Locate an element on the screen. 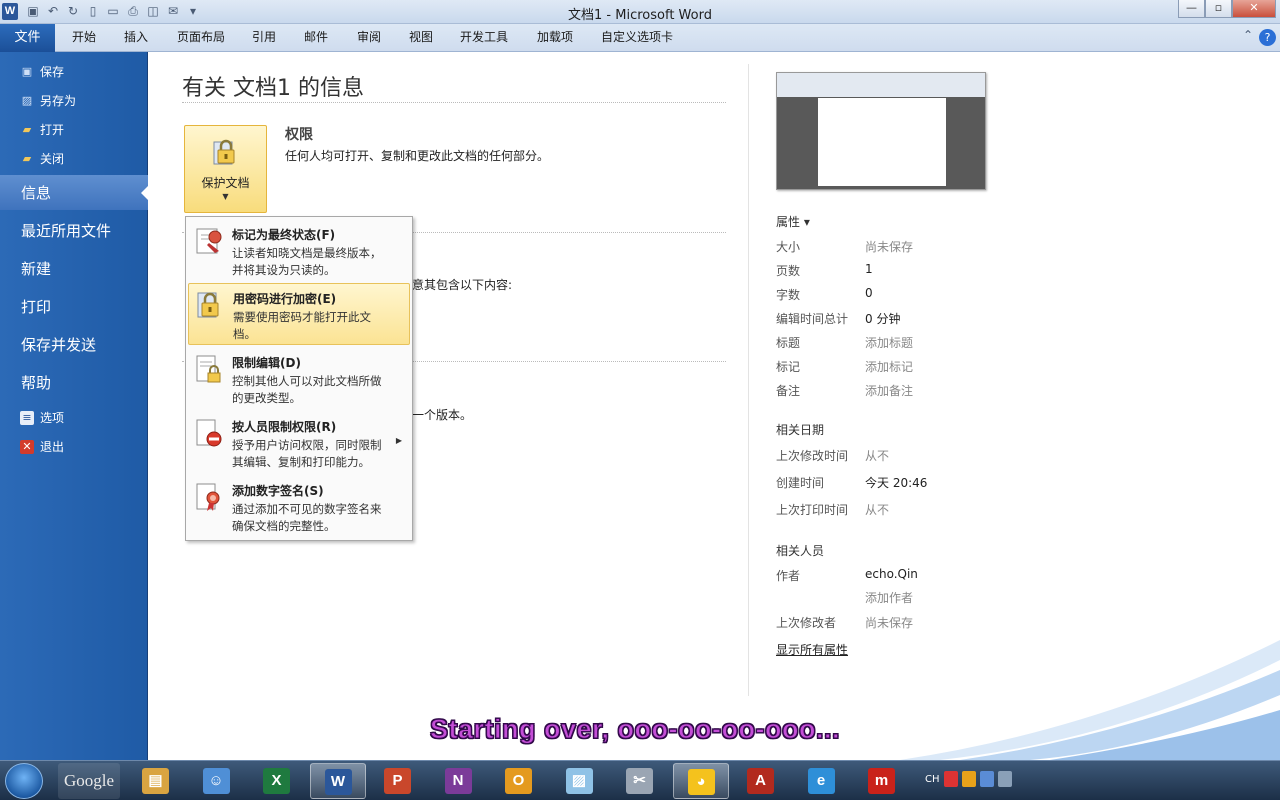 The height and width of the screenshot is (800, 1280). options-icon: ≡ is located at coordinates (27, 418).